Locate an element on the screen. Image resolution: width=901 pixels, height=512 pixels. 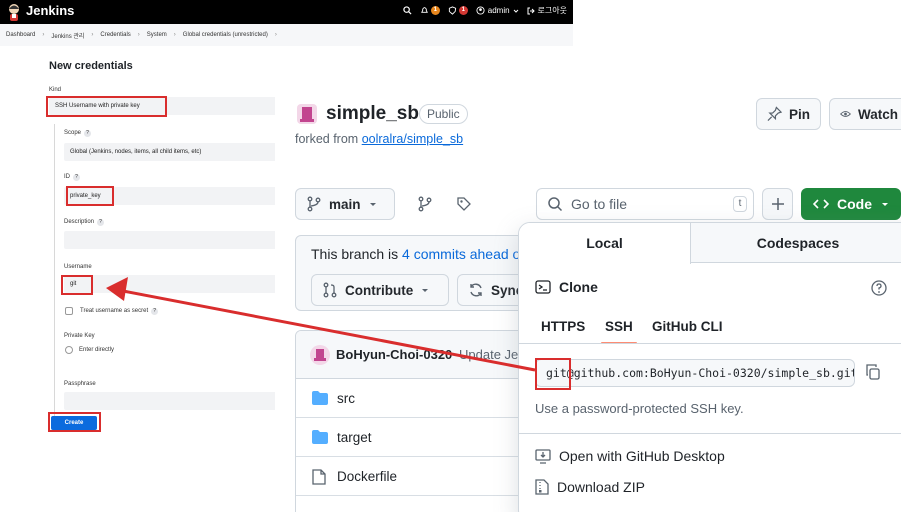
kind-highlight-box is located at coordinates (106, 106).